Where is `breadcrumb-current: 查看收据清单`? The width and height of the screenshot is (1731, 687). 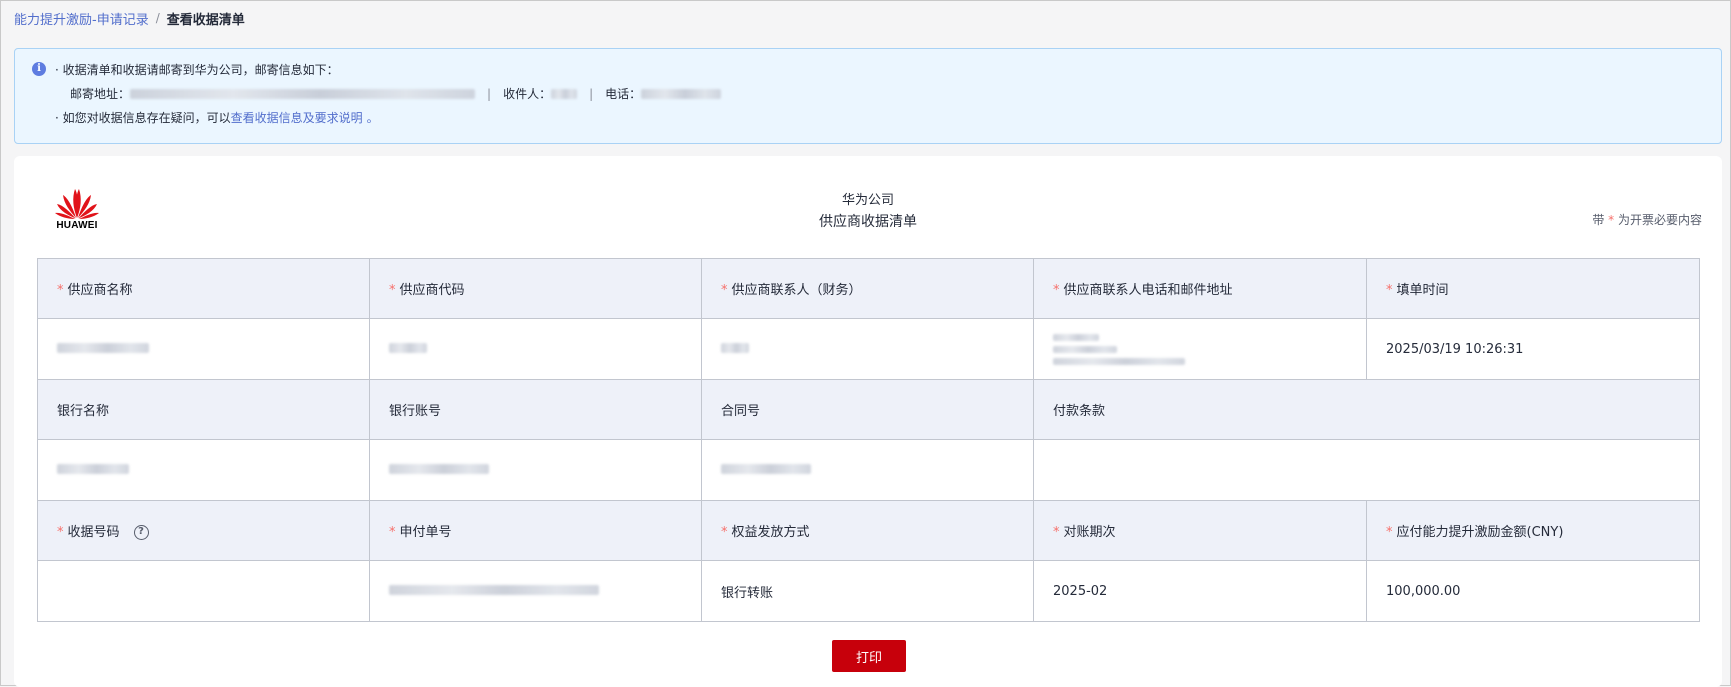 breadcrumb-current: 查看收据清单 is located at coordinates (205, 20).